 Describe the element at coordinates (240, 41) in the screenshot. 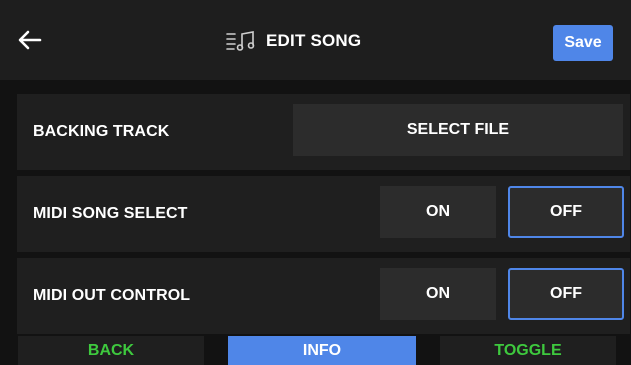

I see `music-list-icon` at that location.